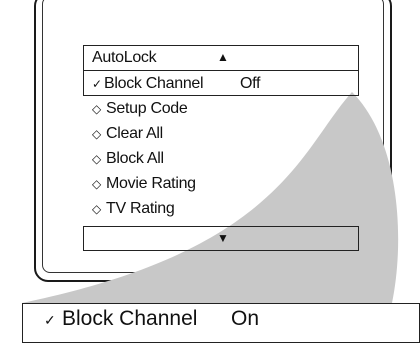  What do you see at coordinates (221, 183) in the screenshot?
I see `menu-item-movie-rating: ◇ Movie Rating` at bounding box center [221, 183].